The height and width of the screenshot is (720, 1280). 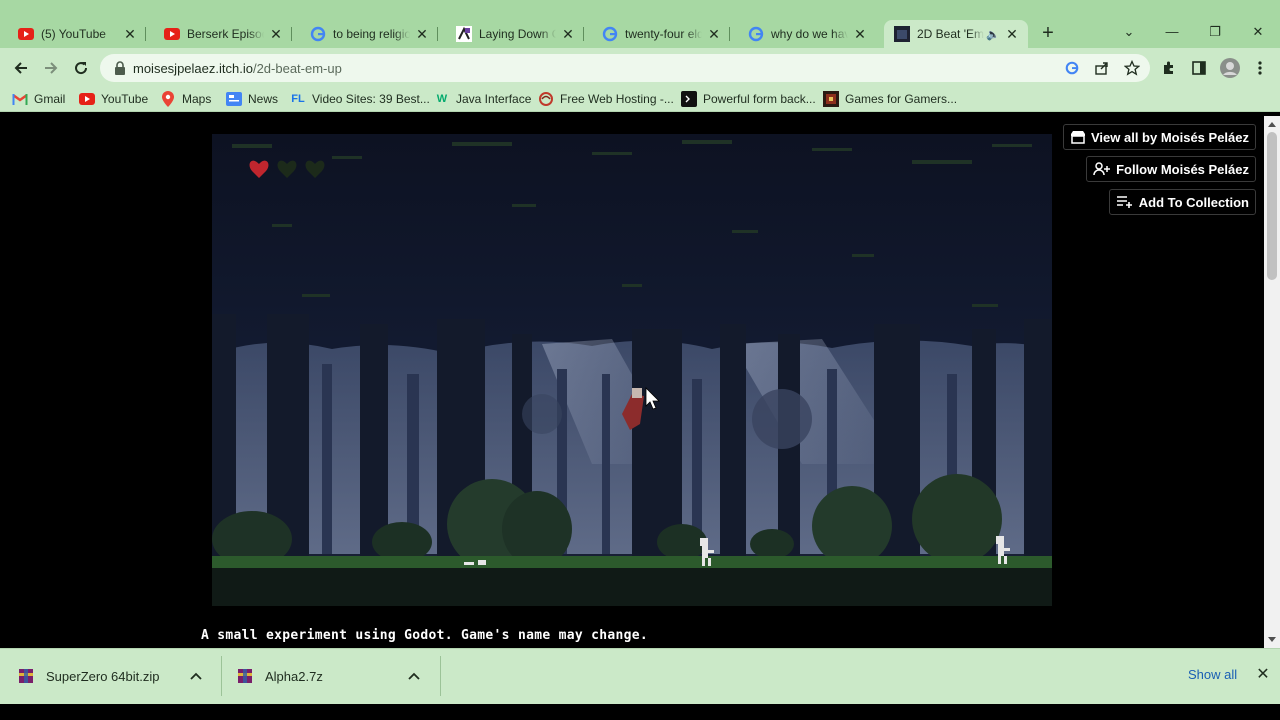 I want to click on new-tab-button: +, so click(x=1048, y=33).